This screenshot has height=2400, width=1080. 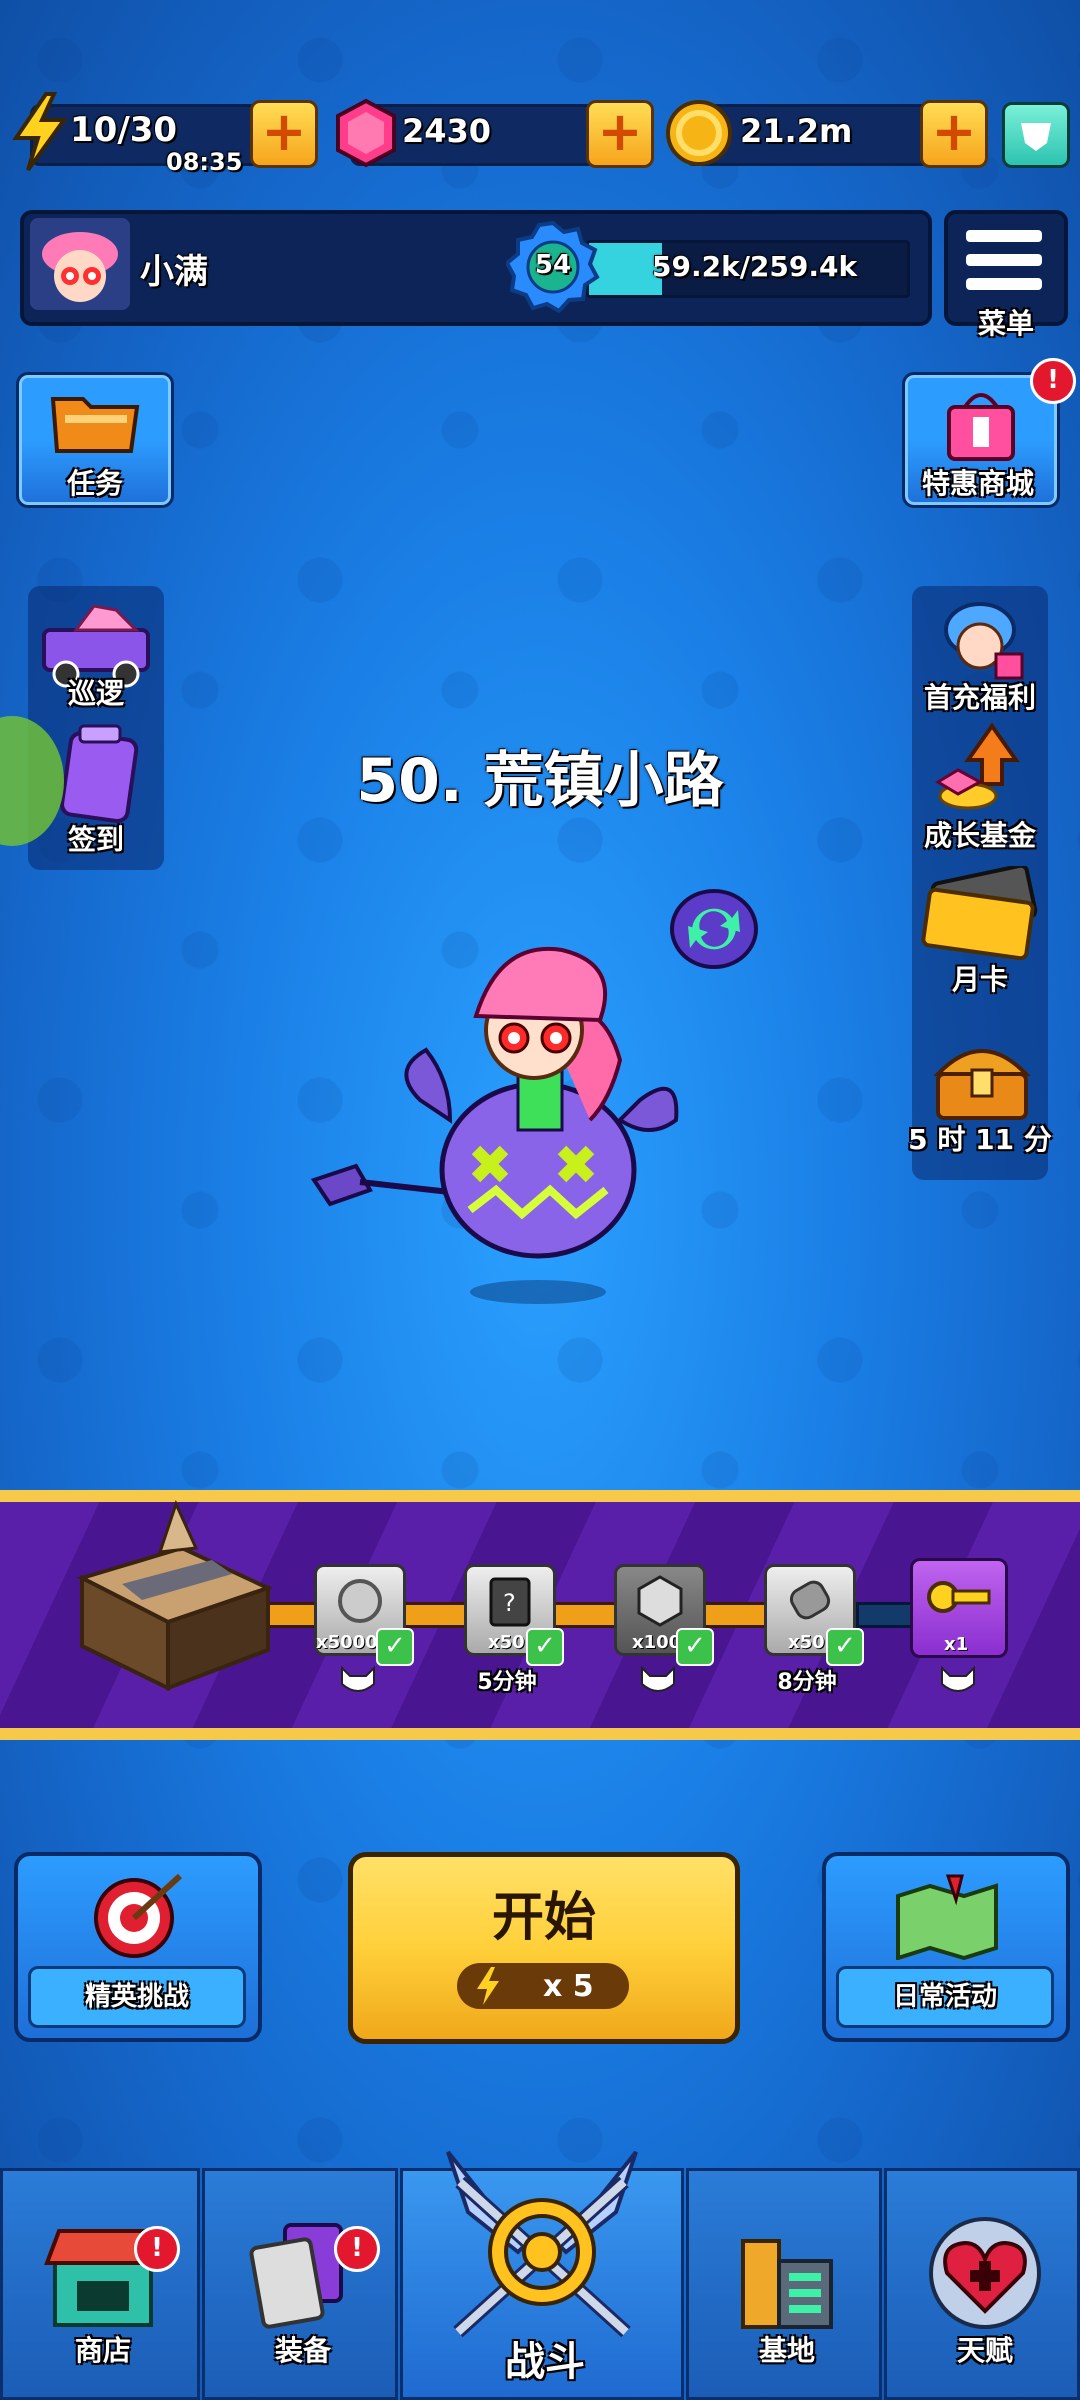 What do you see at coordinates (568, 1986) in the screenshot?
I see `energy-cost: x 5` at bounding box center [568, 1986].